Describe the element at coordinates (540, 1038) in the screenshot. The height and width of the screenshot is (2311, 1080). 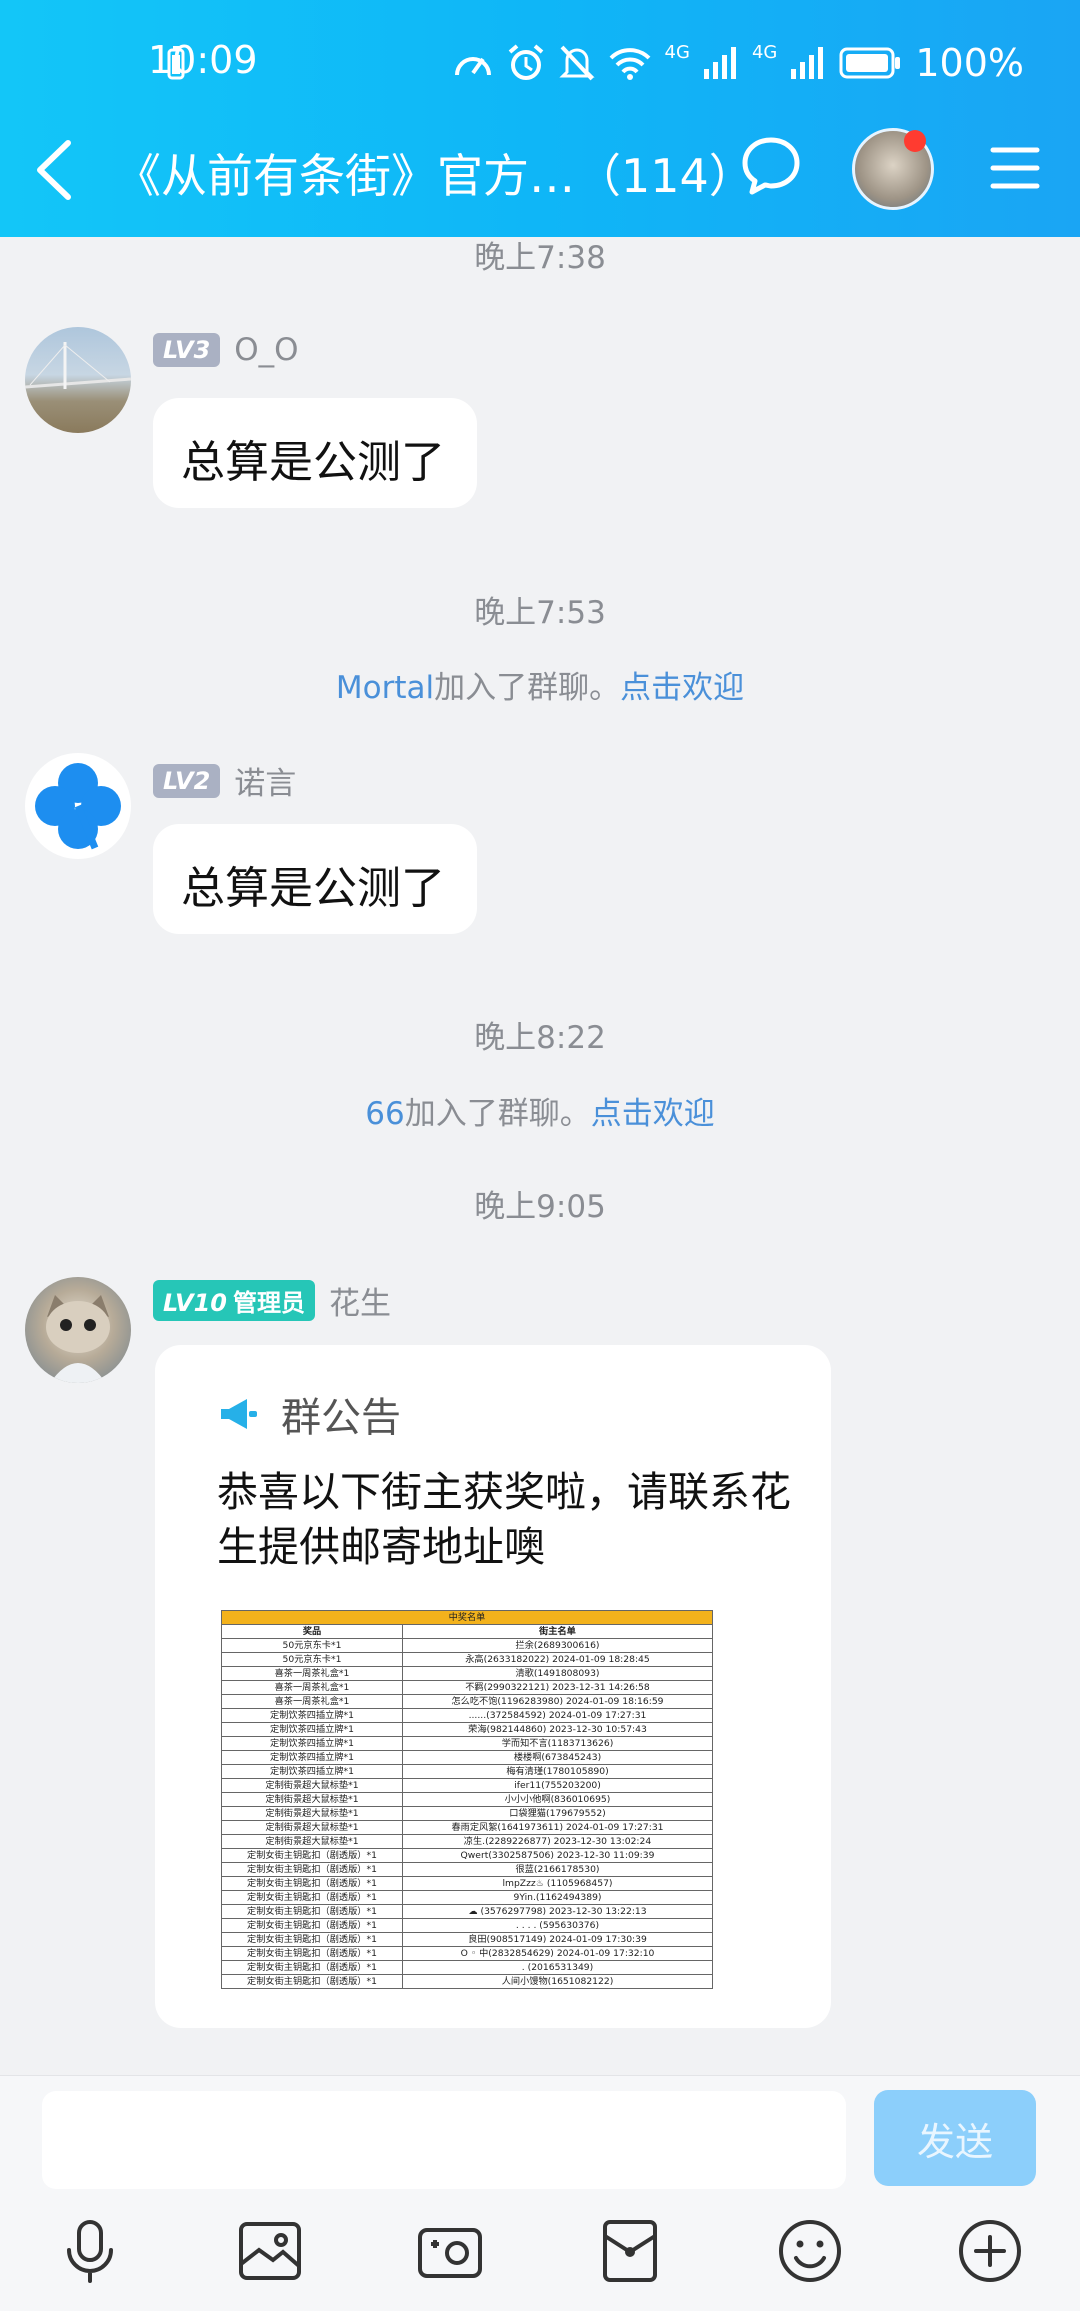
I see `time-divider: 晚上8:22` at that location.